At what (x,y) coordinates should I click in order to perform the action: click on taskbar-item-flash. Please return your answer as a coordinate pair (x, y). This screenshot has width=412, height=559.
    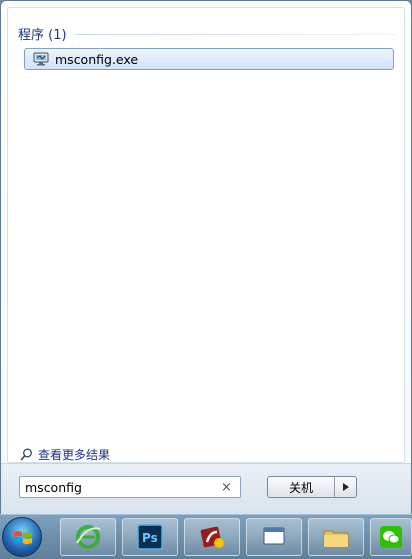
    Looking at the image, I should click on (212, 537).